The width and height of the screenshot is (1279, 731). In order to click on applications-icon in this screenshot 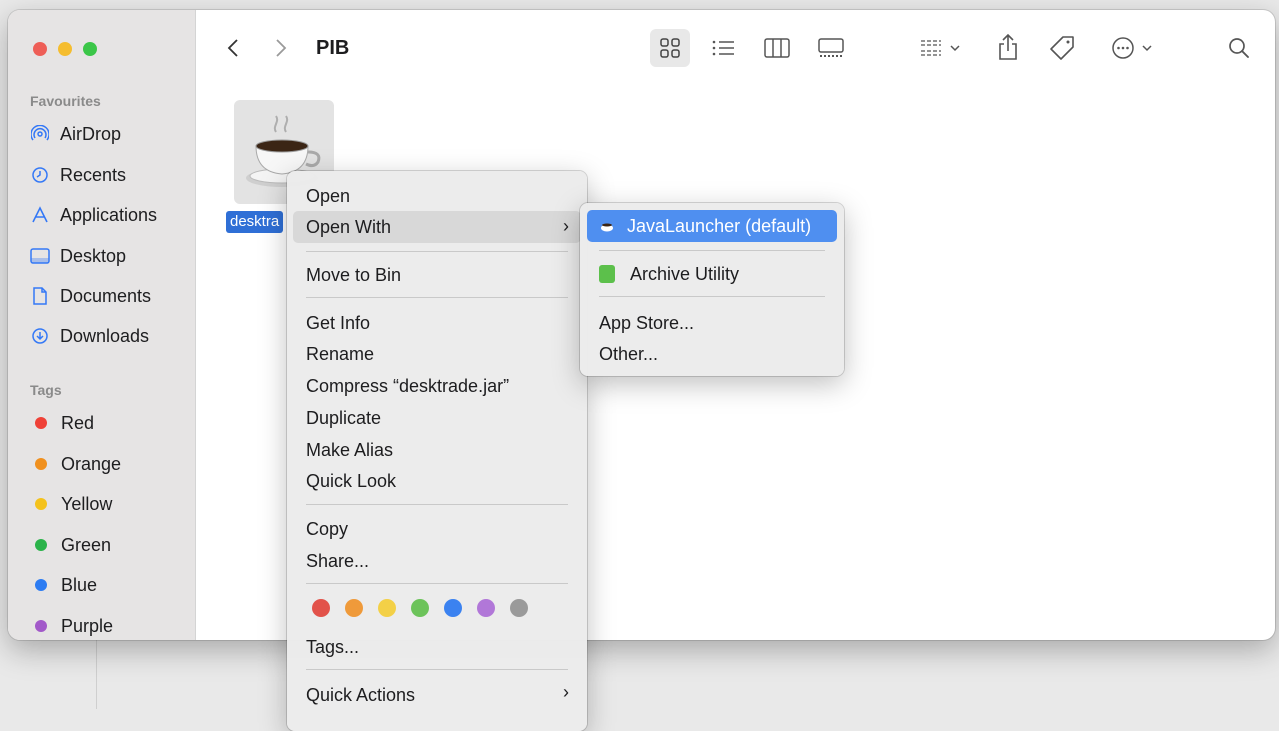, I will do `click(40, 215)`.